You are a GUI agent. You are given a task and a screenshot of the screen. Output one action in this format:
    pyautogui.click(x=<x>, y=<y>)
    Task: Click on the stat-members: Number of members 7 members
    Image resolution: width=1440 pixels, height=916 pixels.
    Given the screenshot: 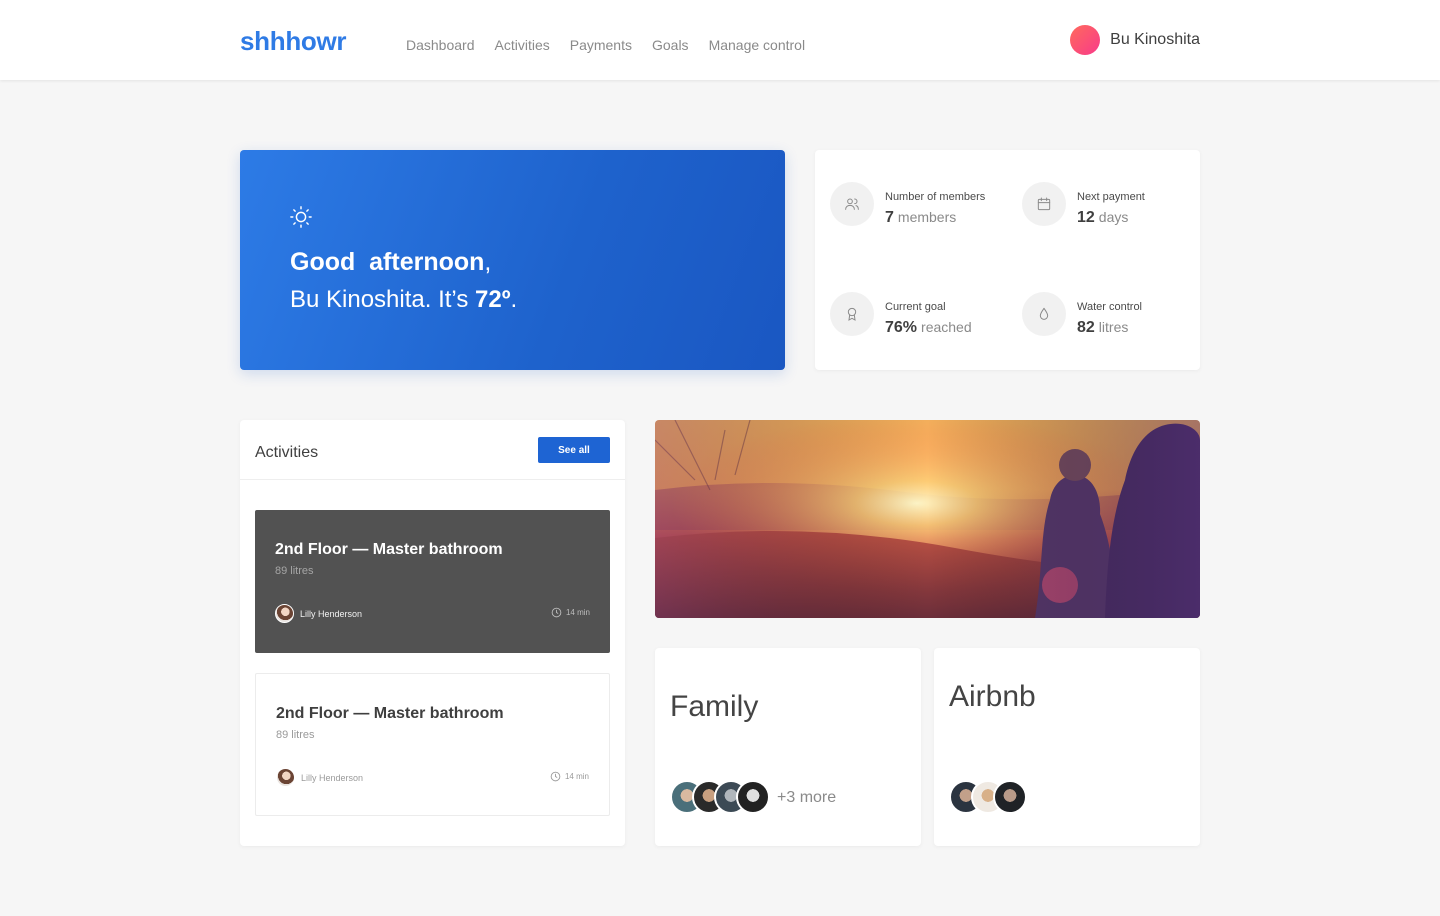 What is the action you would take?
    pyautogui.click(x=920, y=207)
    